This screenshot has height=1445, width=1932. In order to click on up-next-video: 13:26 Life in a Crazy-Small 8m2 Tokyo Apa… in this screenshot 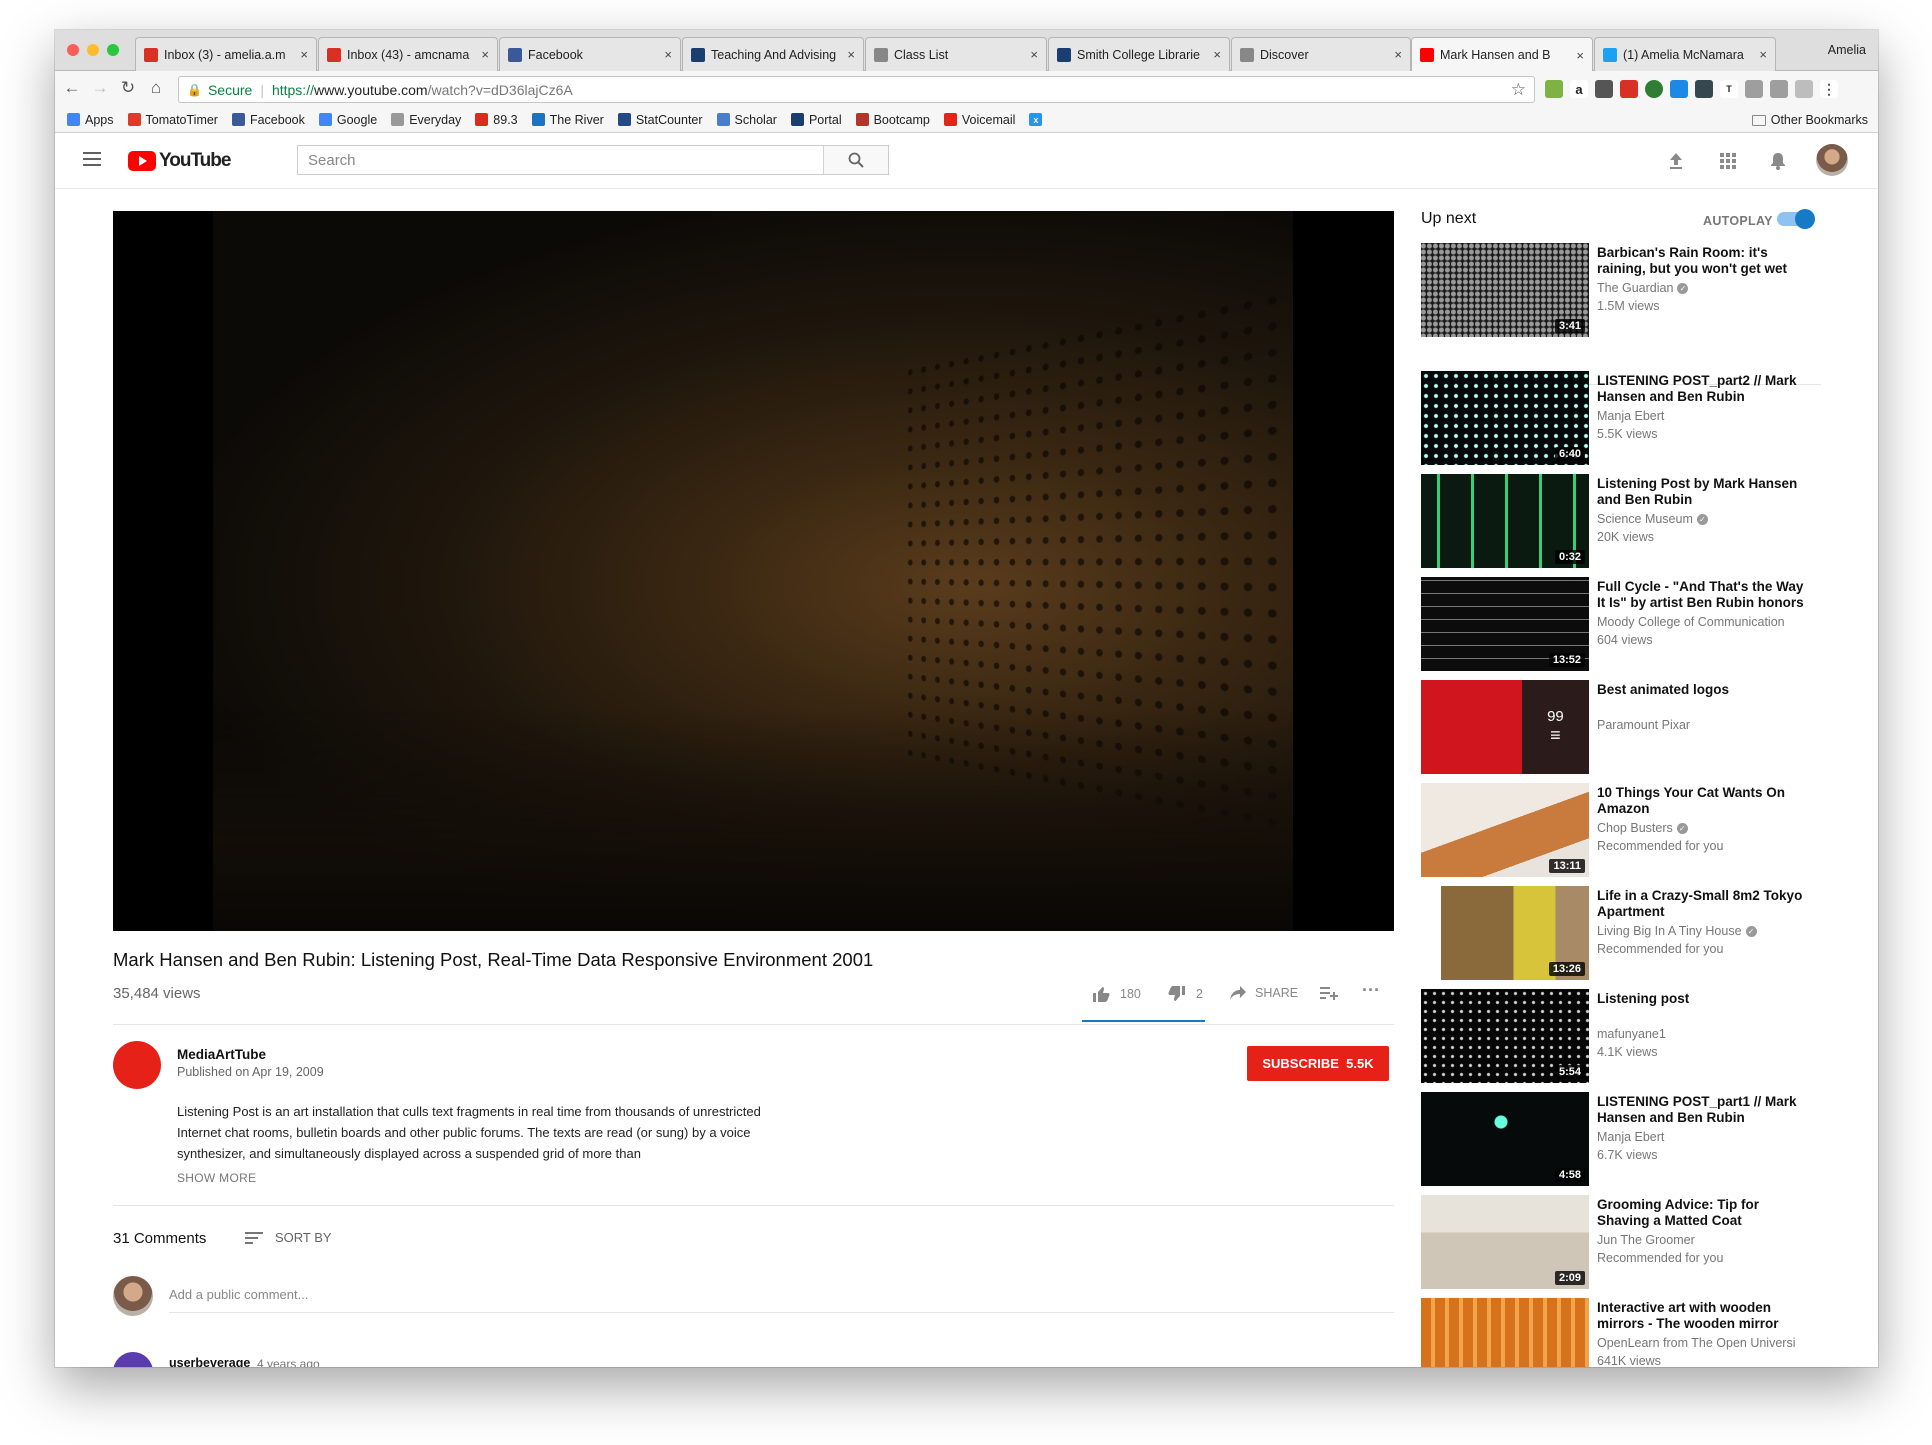, I will do `click(1631, 934)`.